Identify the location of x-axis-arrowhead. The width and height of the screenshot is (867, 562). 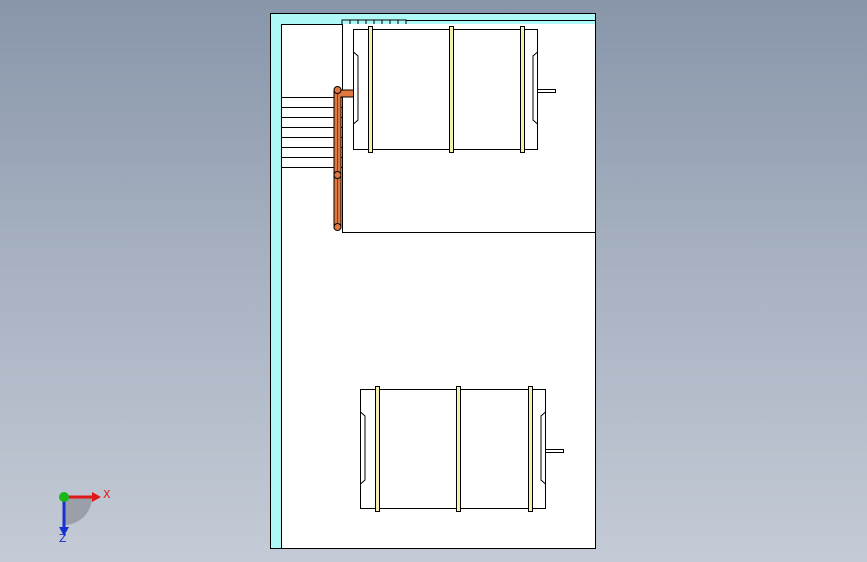
(96, 497).